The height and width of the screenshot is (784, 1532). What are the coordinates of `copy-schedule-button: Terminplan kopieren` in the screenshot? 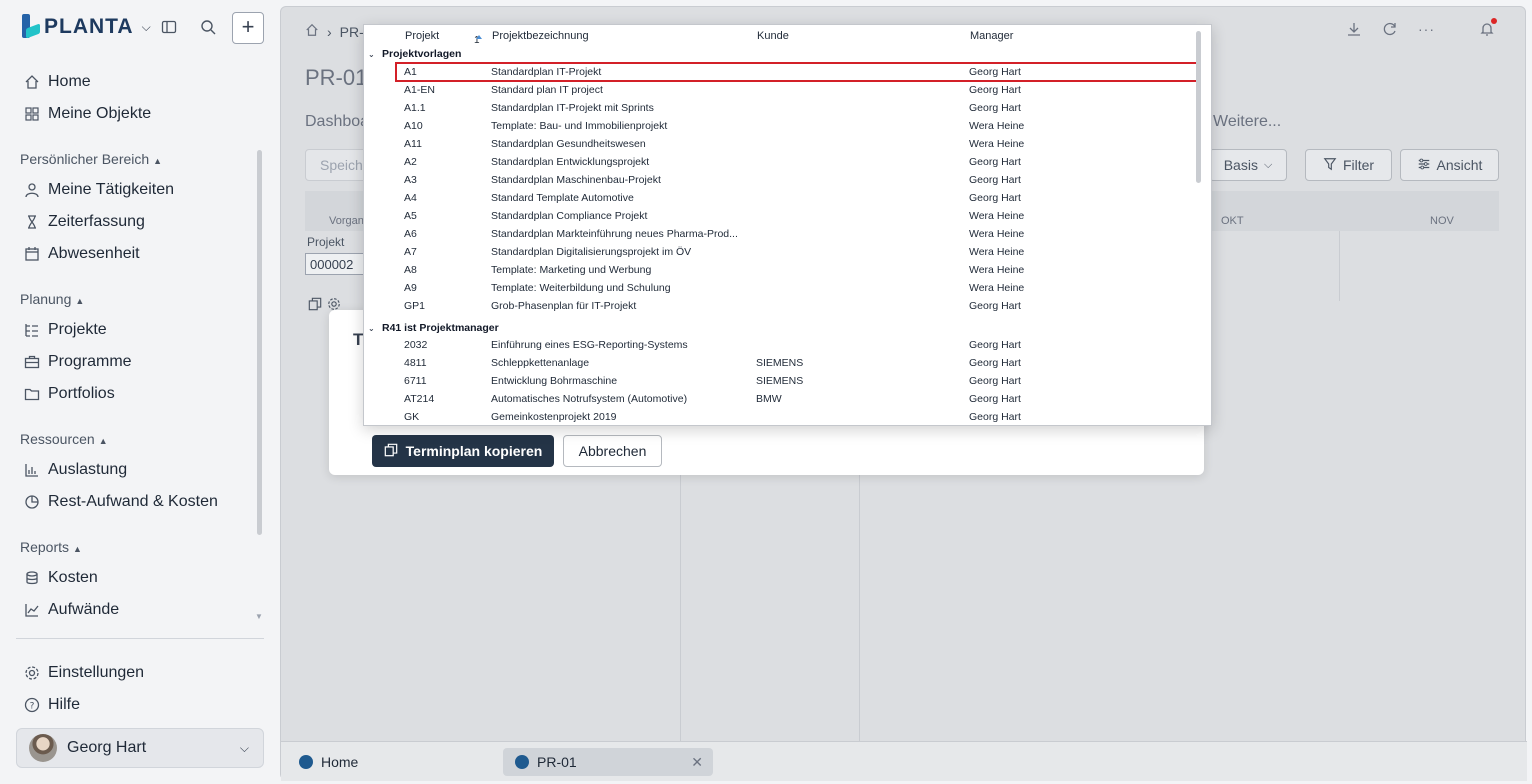 It's located at (463, 451).